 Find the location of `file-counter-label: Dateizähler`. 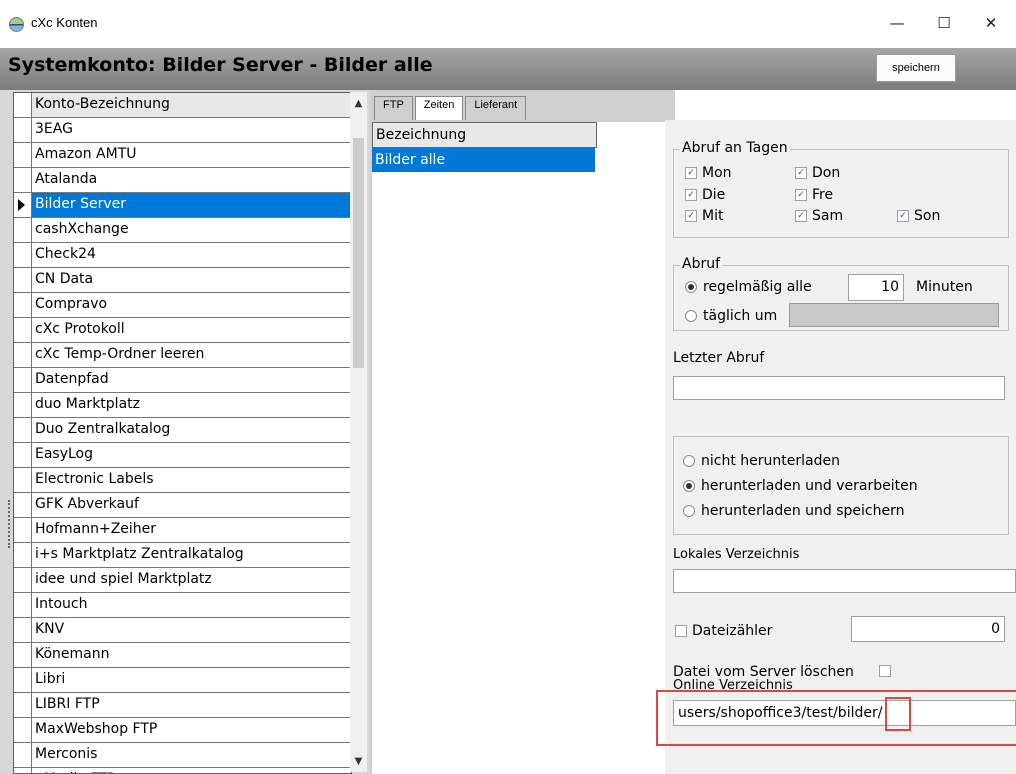

file-counter-label: Dateizähler is located at coordinates (732, 631).